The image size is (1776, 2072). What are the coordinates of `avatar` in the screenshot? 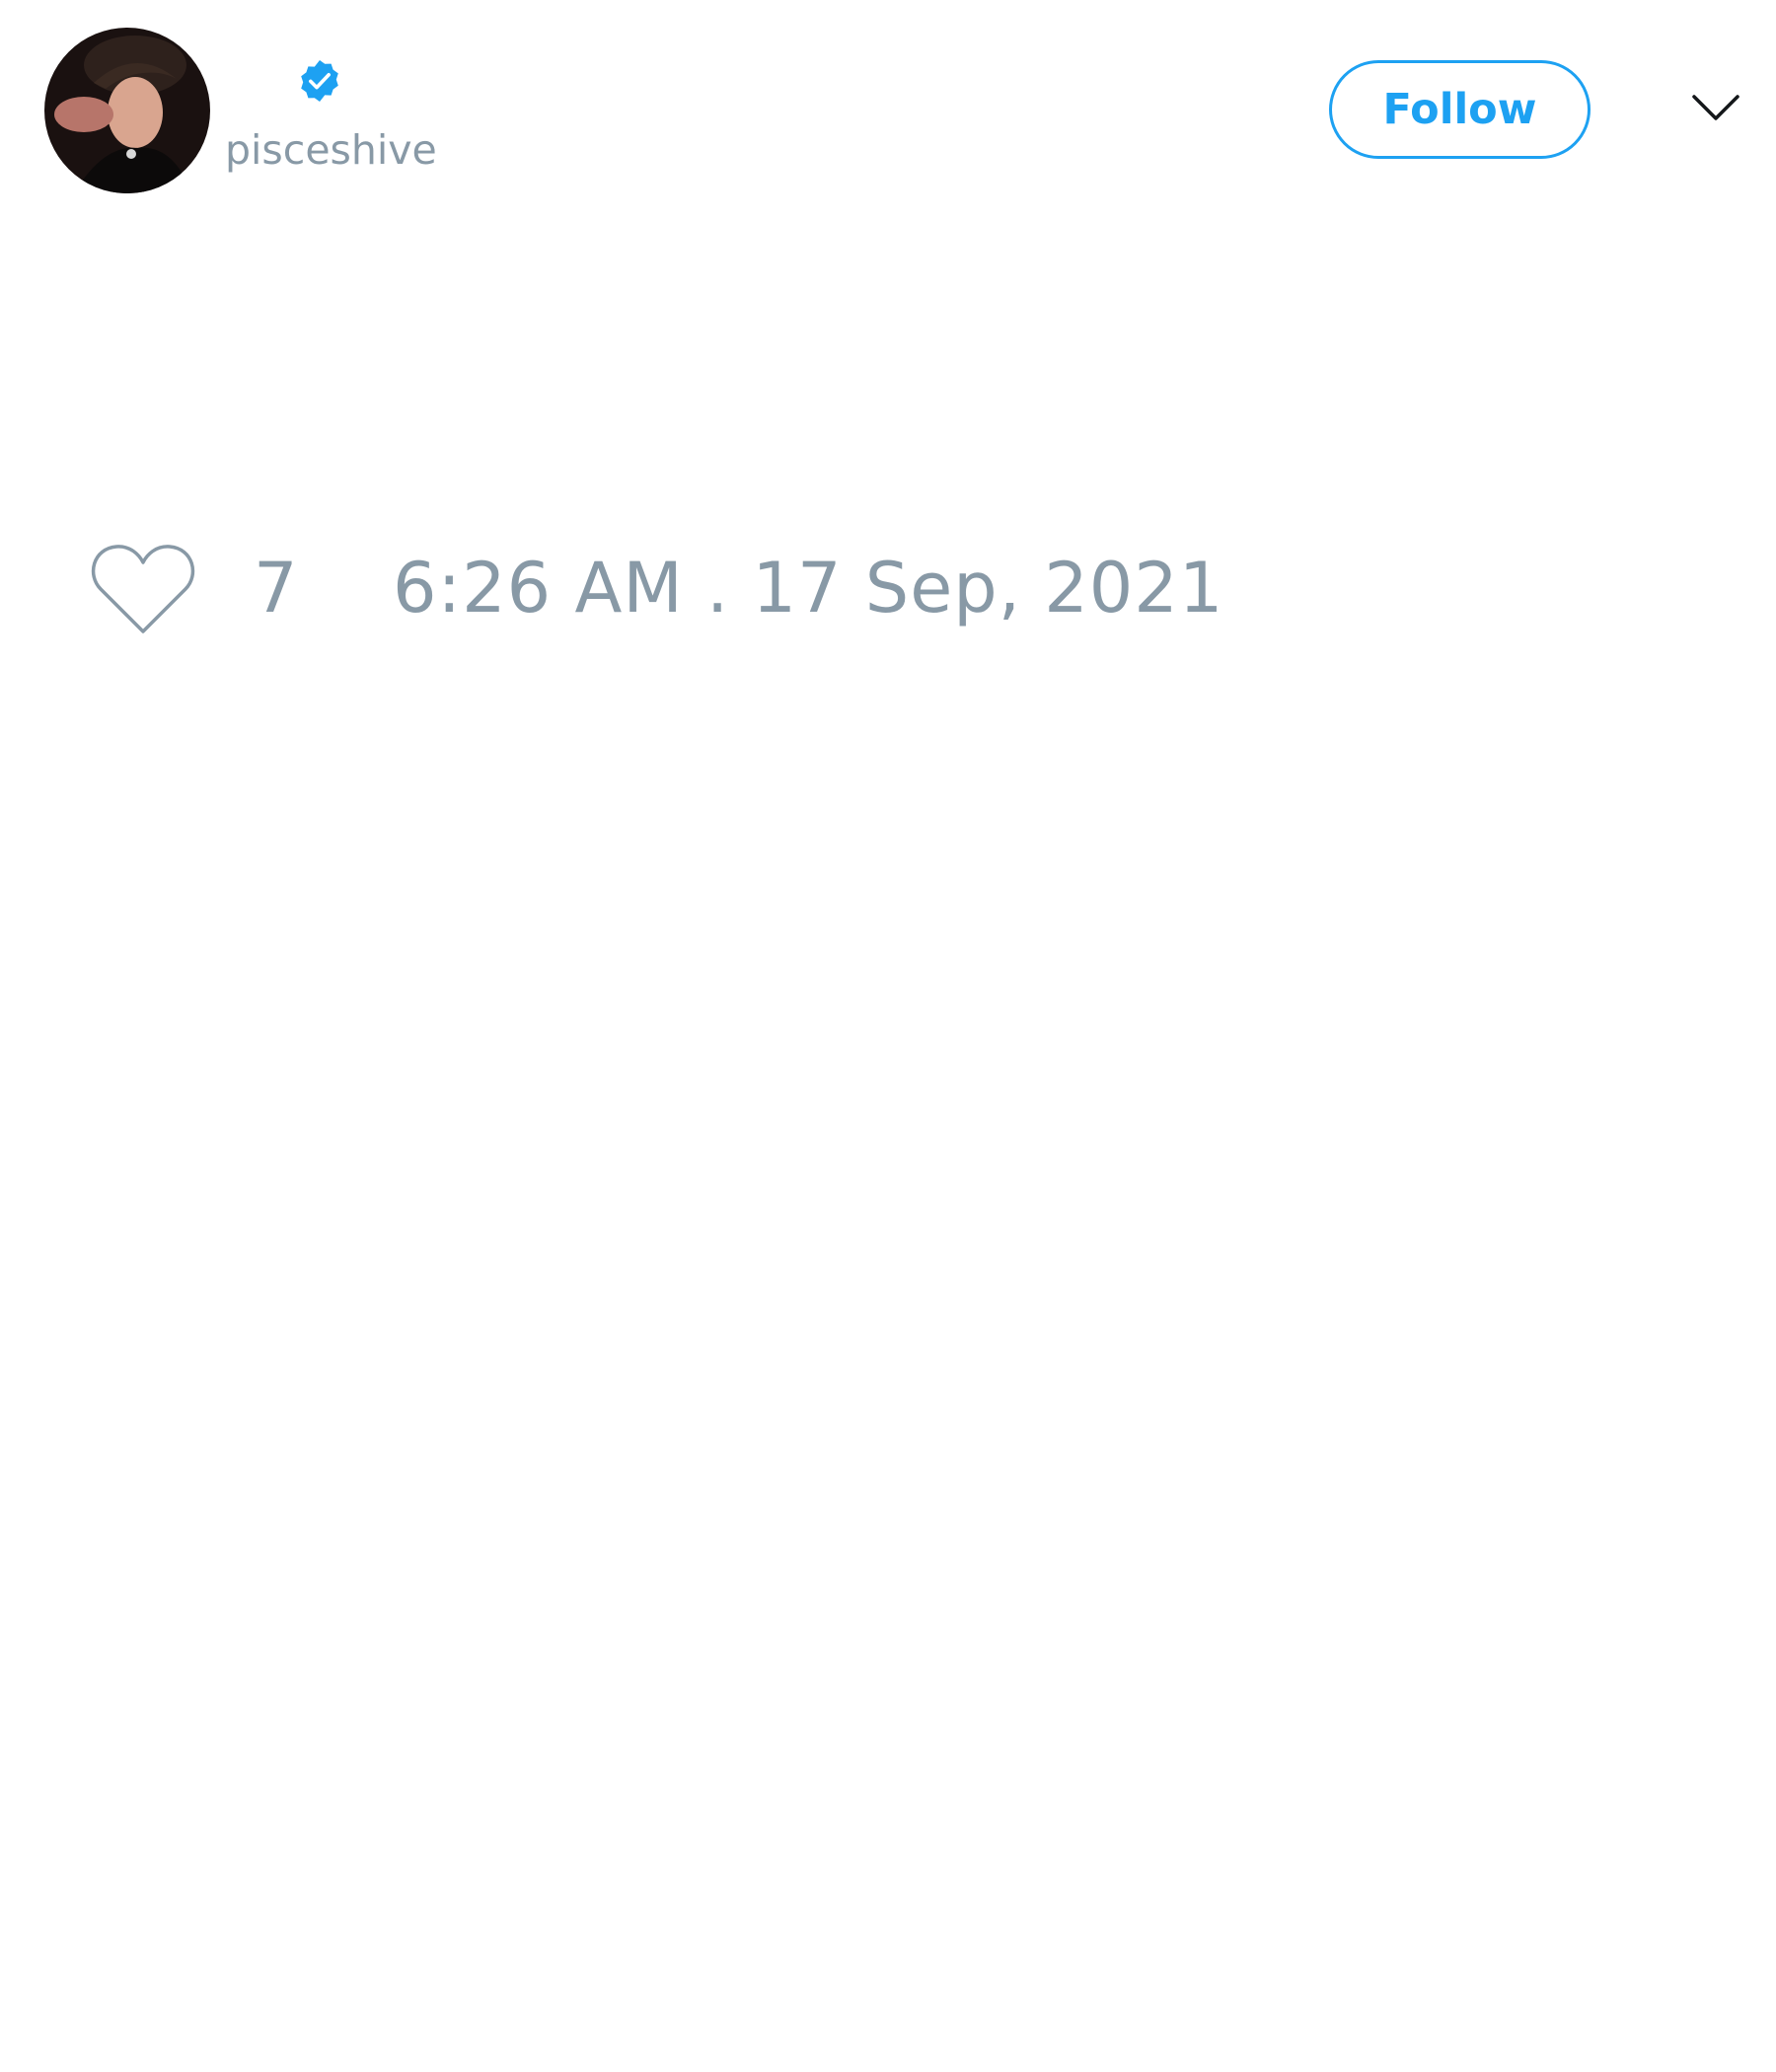 It's located at (127, 111).